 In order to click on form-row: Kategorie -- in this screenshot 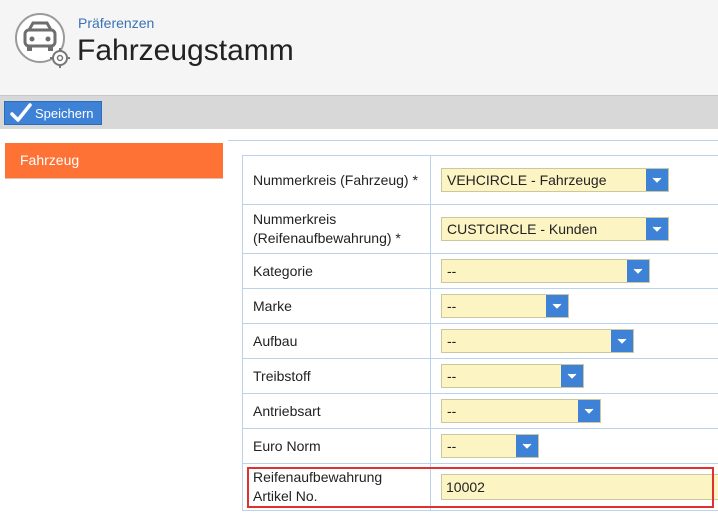, I will do `click(480, 271)`.